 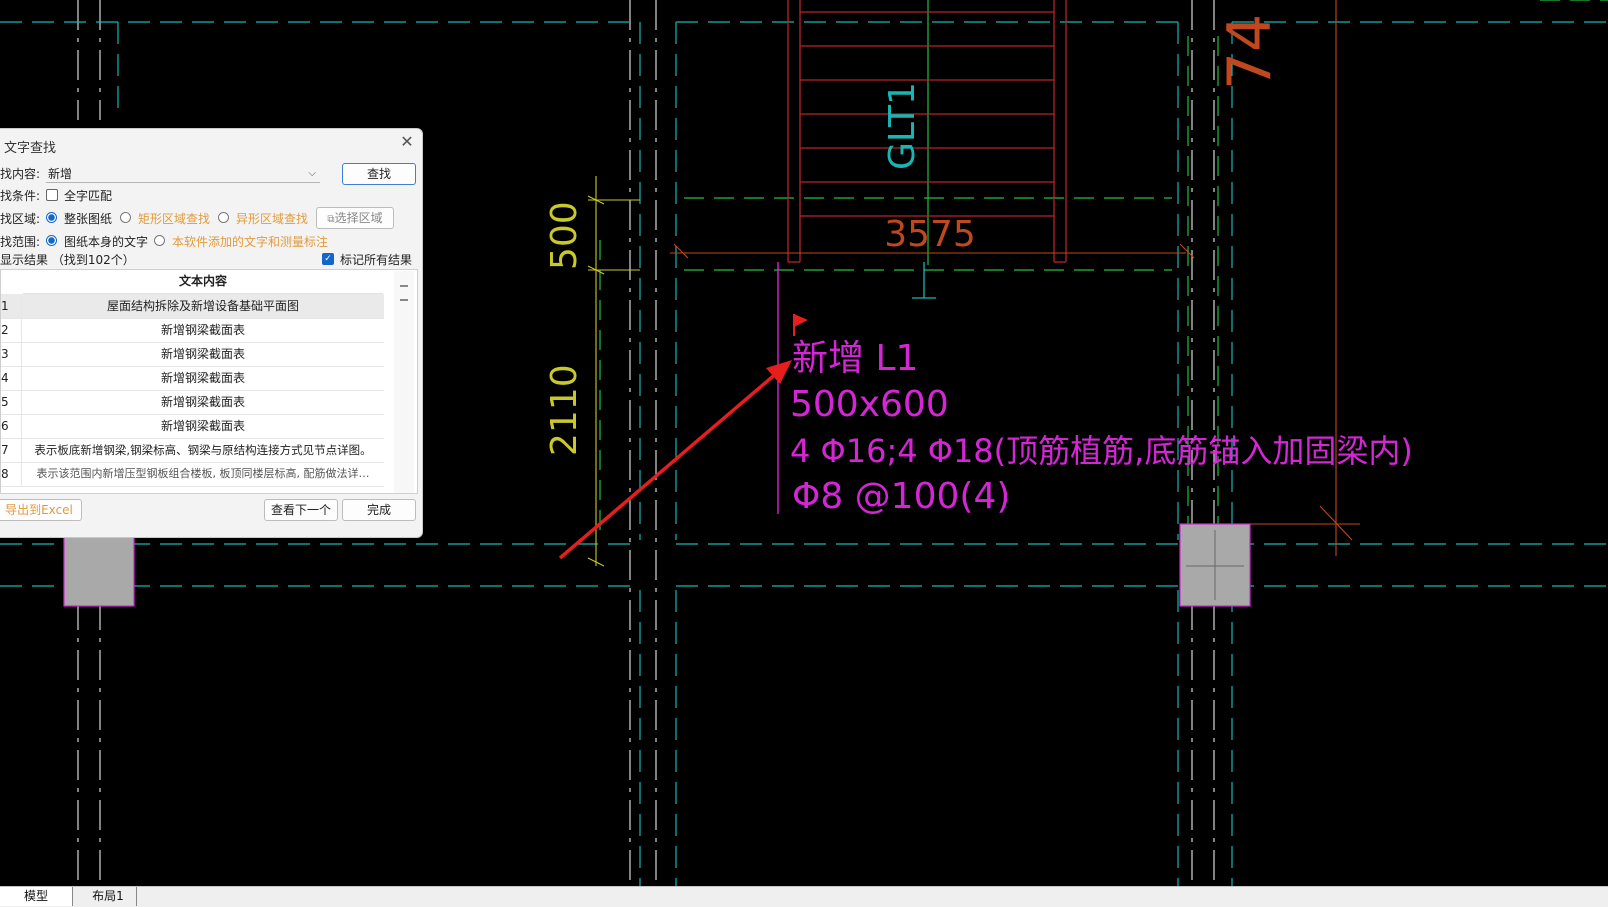 I want to click on table-row: 5 新增钢梁截面表, so click(x=192, y=402).